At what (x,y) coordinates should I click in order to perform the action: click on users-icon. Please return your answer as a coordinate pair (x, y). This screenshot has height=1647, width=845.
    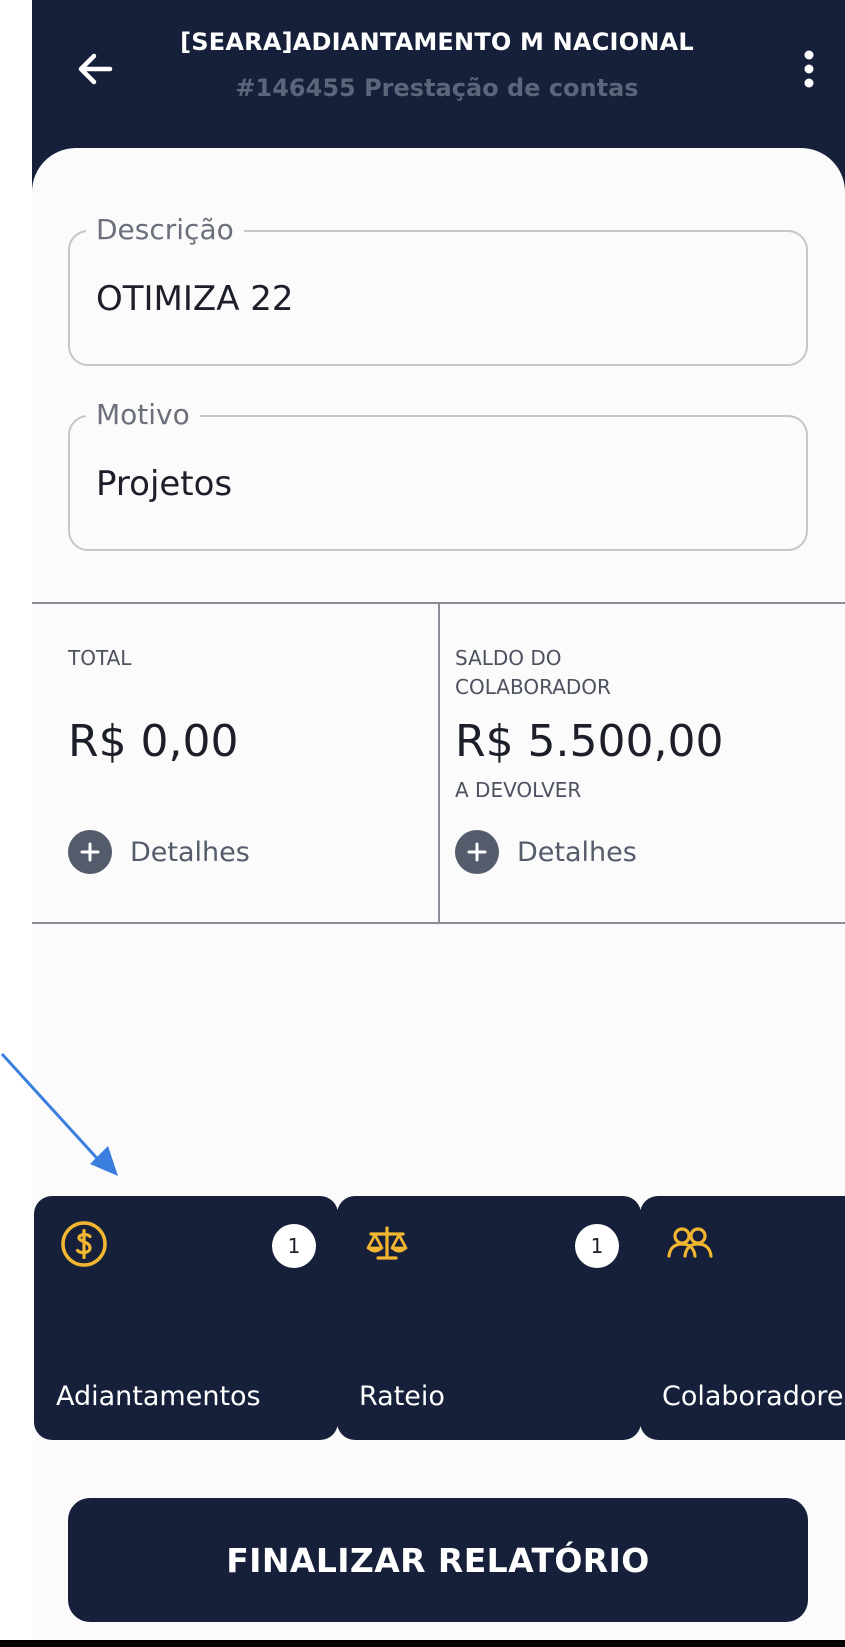
    Looking at the image, I should click on (690, 1242).